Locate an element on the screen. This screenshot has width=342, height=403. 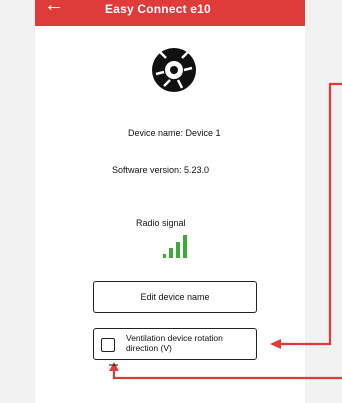
software-version-text: Software version: 5.23.0 is located at coordinates (161, 170).